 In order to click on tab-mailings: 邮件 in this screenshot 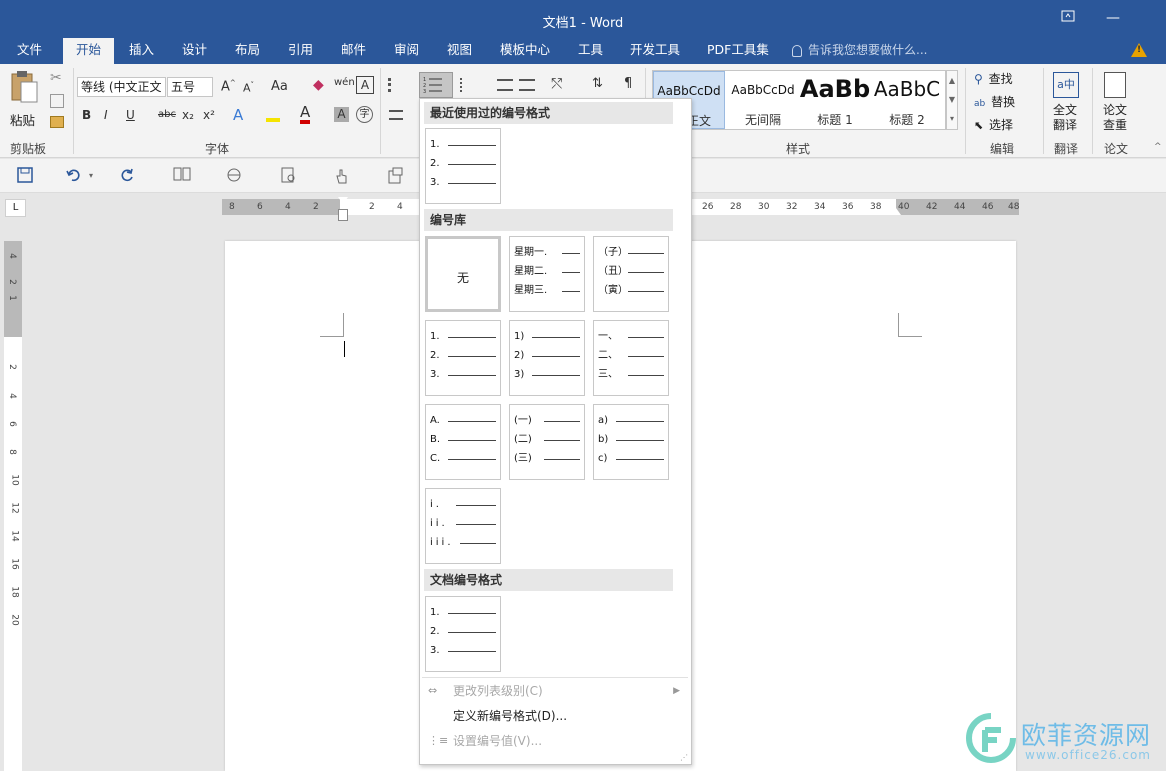, I will do `click(353, 51)`.